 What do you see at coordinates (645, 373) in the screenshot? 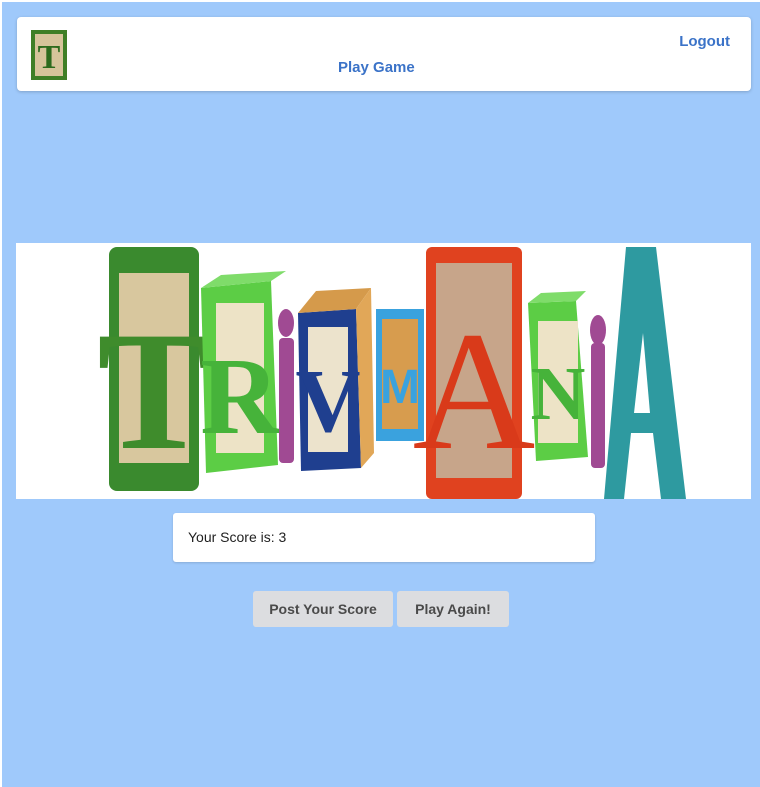
I see `letter-a-teal` at bounding box center [645, 373].